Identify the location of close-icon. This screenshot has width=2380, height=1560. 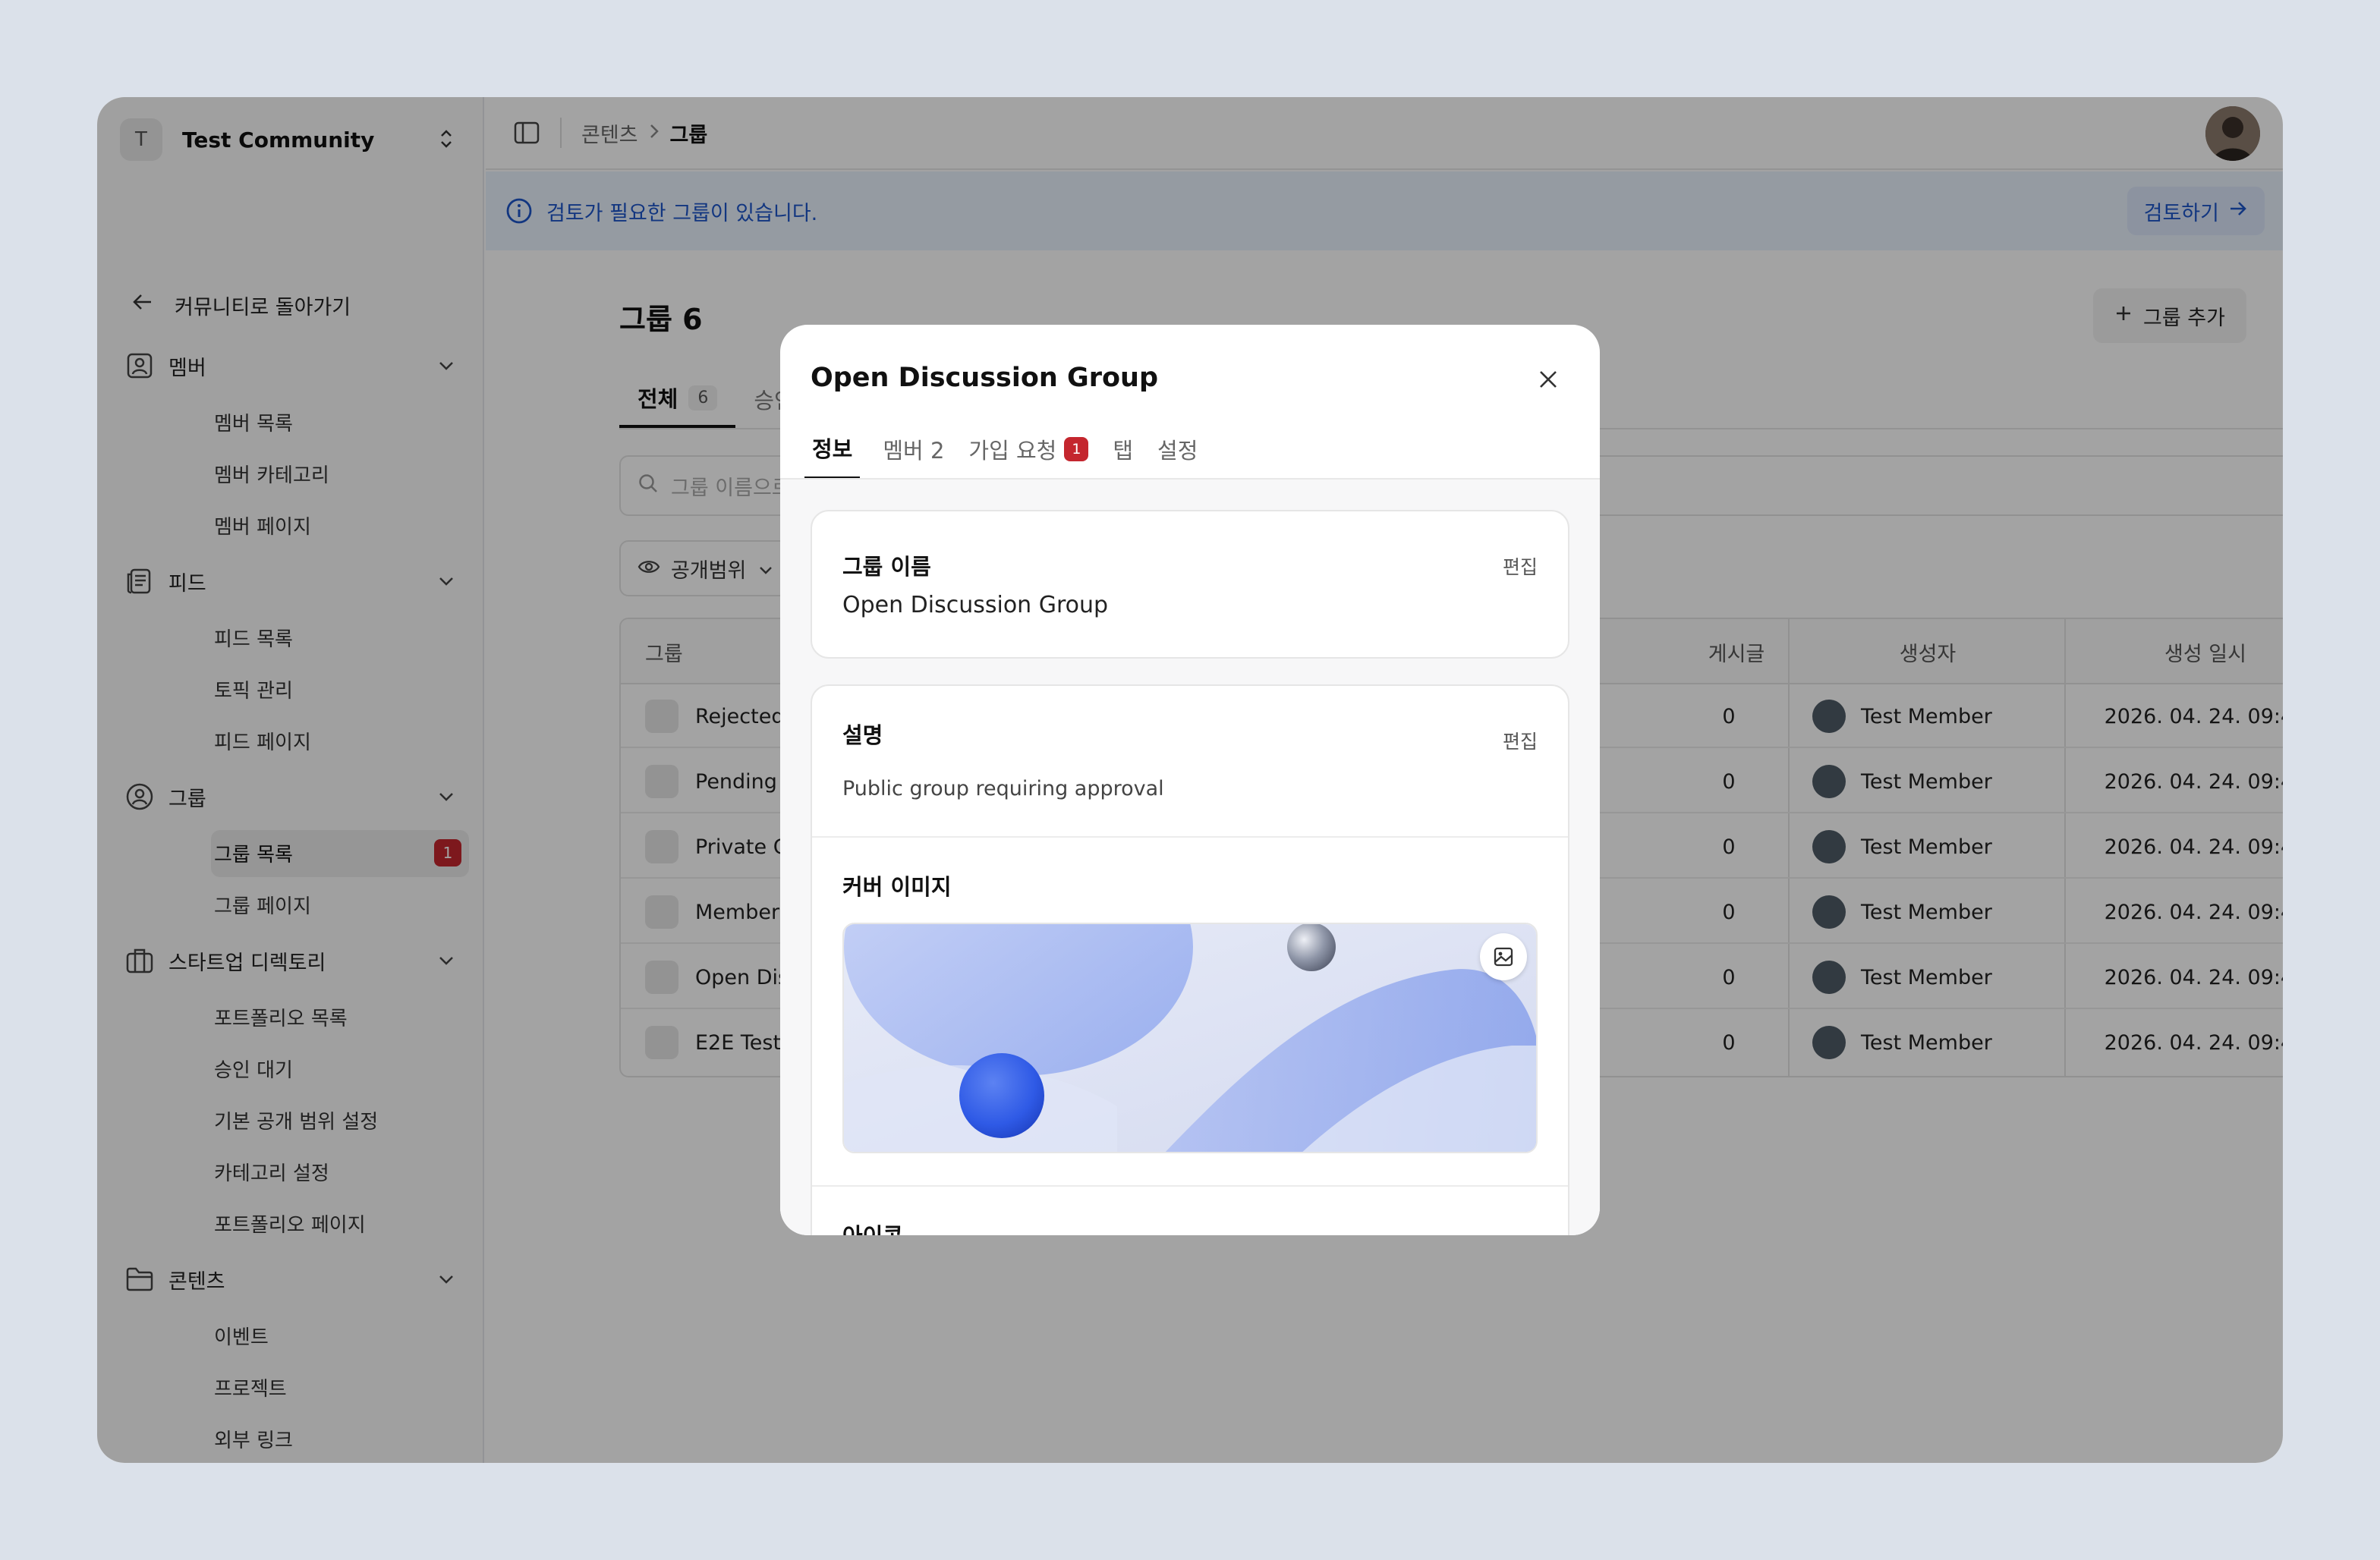
(1548, 379).